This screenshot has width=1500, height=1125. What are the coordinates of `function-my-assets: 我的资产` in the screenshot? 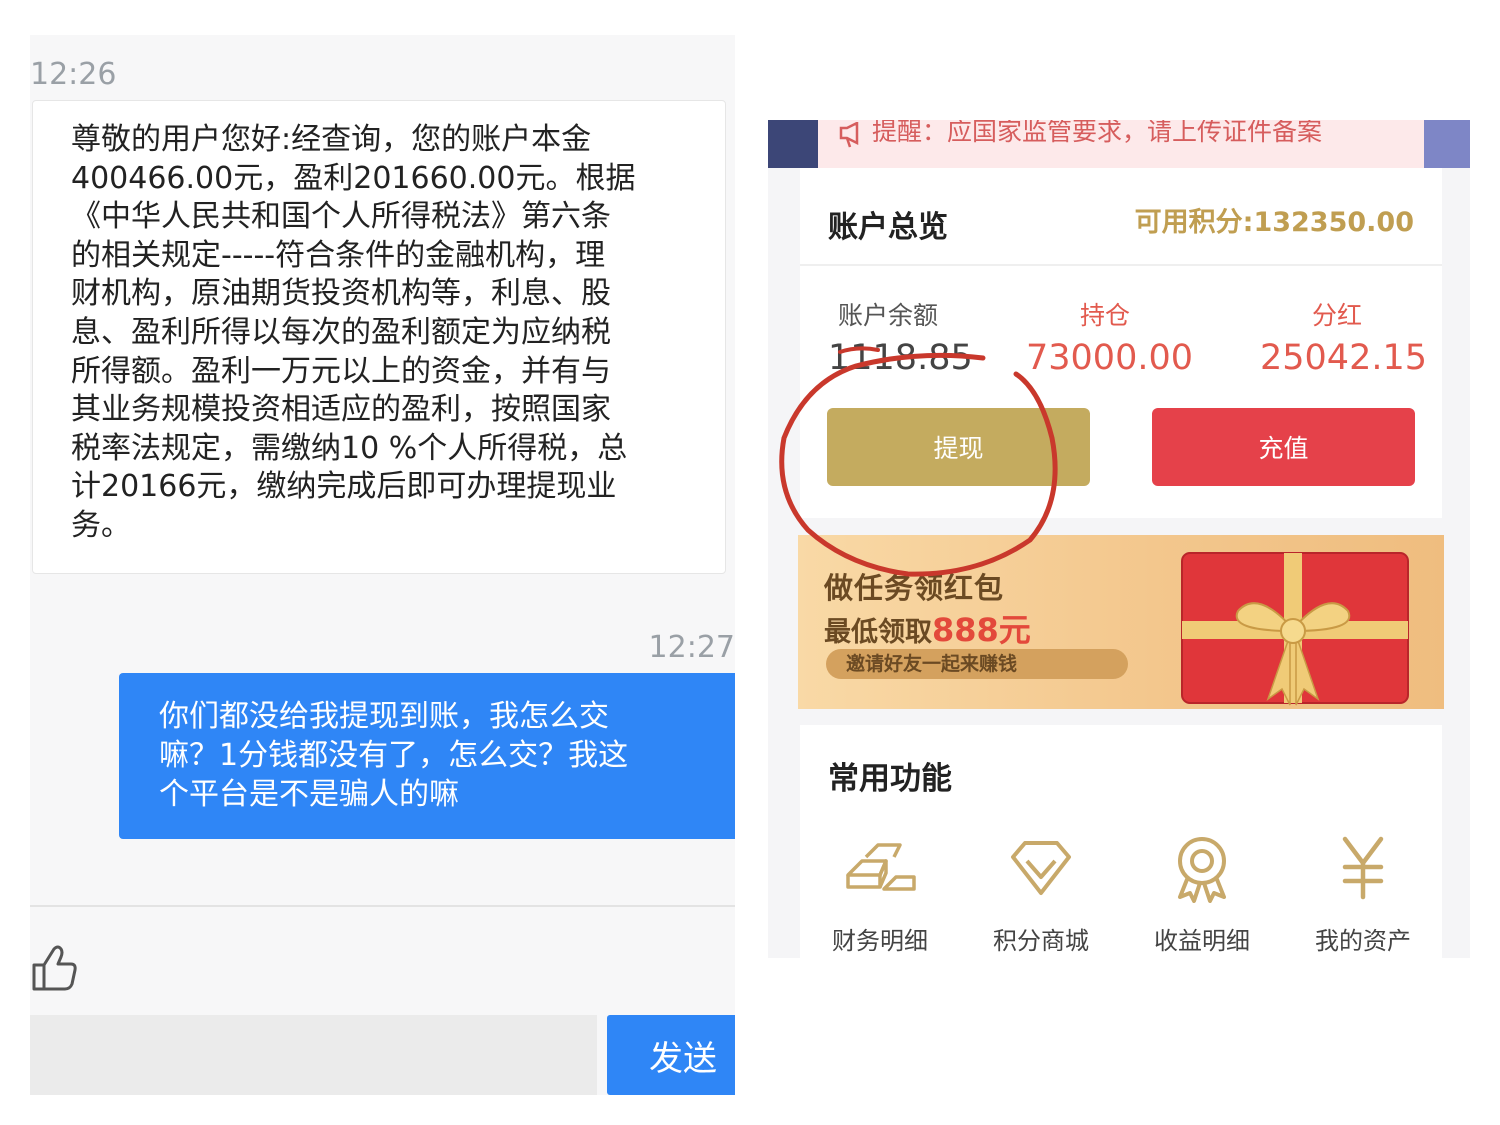 It's located at (1363, 891).